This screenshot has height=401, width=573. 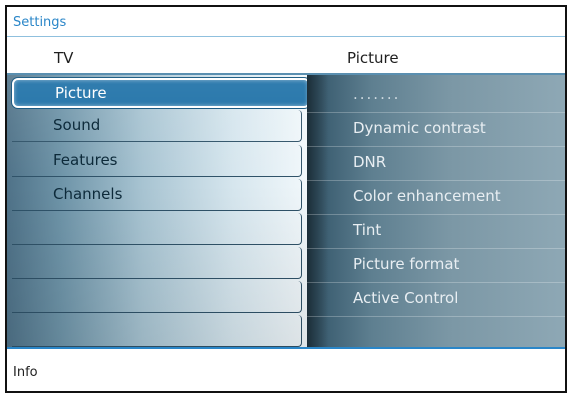 What do you see at coordinates (406, 298) in the screenshot?
I see `submenu-item-label: Active Control` at bounding box center [406, 298].